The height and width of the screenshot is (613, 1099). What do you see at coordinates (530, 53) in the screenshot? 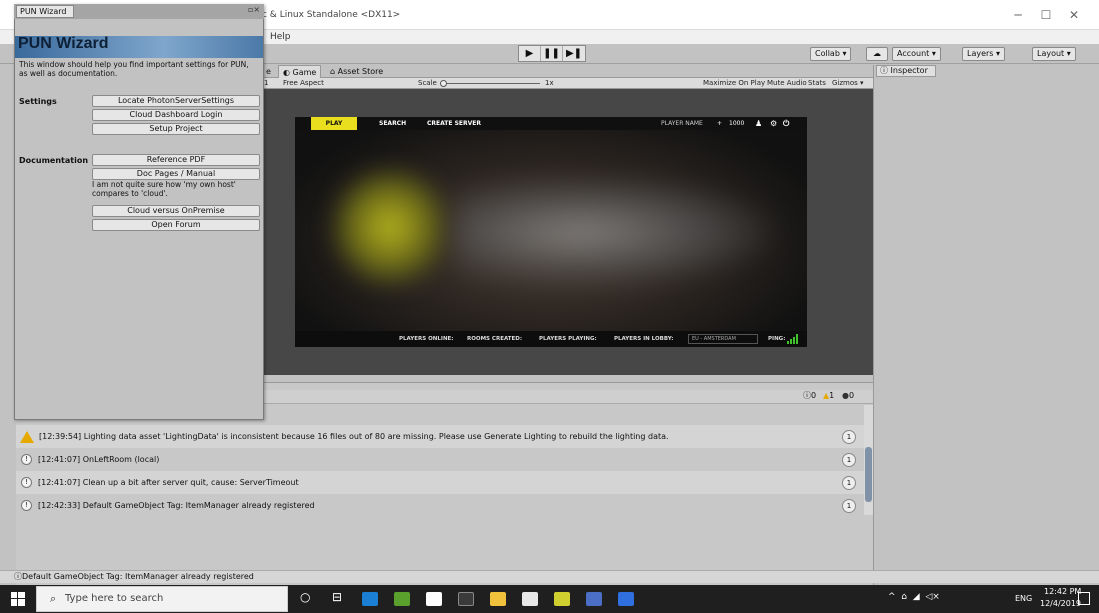
I see `play-button: ▶` at bounding box center [530, 53].